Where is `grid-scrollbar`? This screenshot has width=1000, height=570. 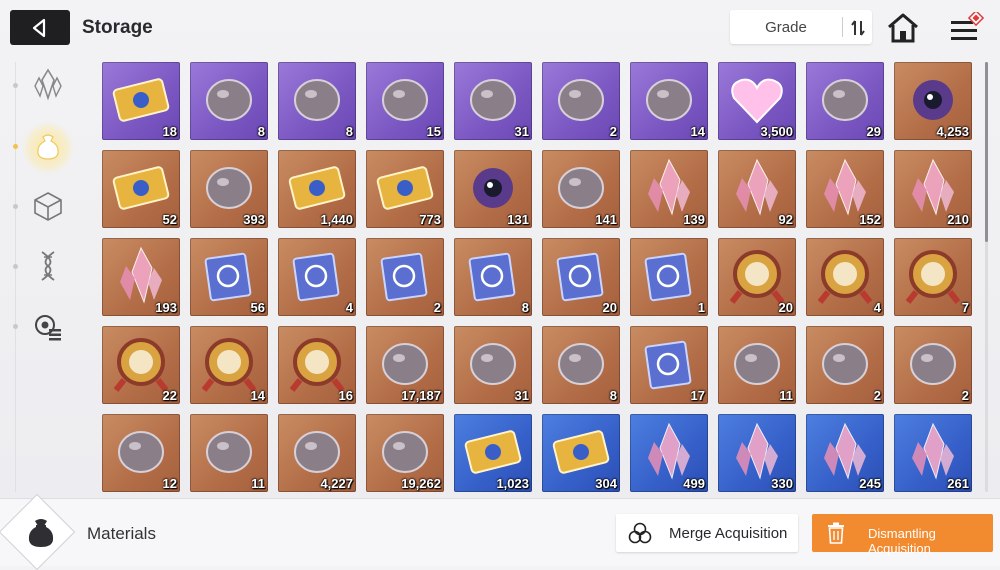 grid-scrollbar is located at coordinates (986, 277).